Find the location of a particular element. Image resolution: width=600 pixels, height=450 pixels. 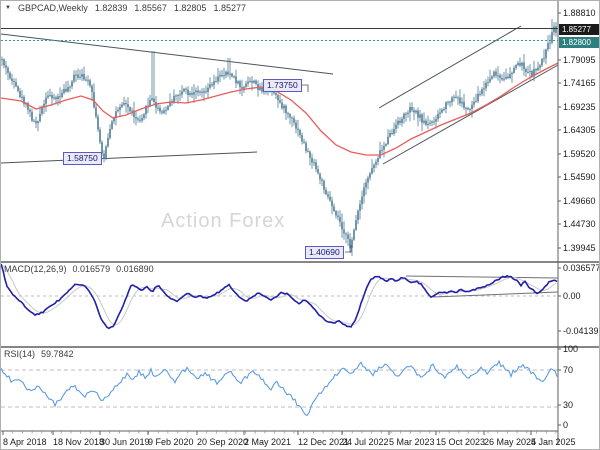

label-connector is located at coordinates (305, 88).